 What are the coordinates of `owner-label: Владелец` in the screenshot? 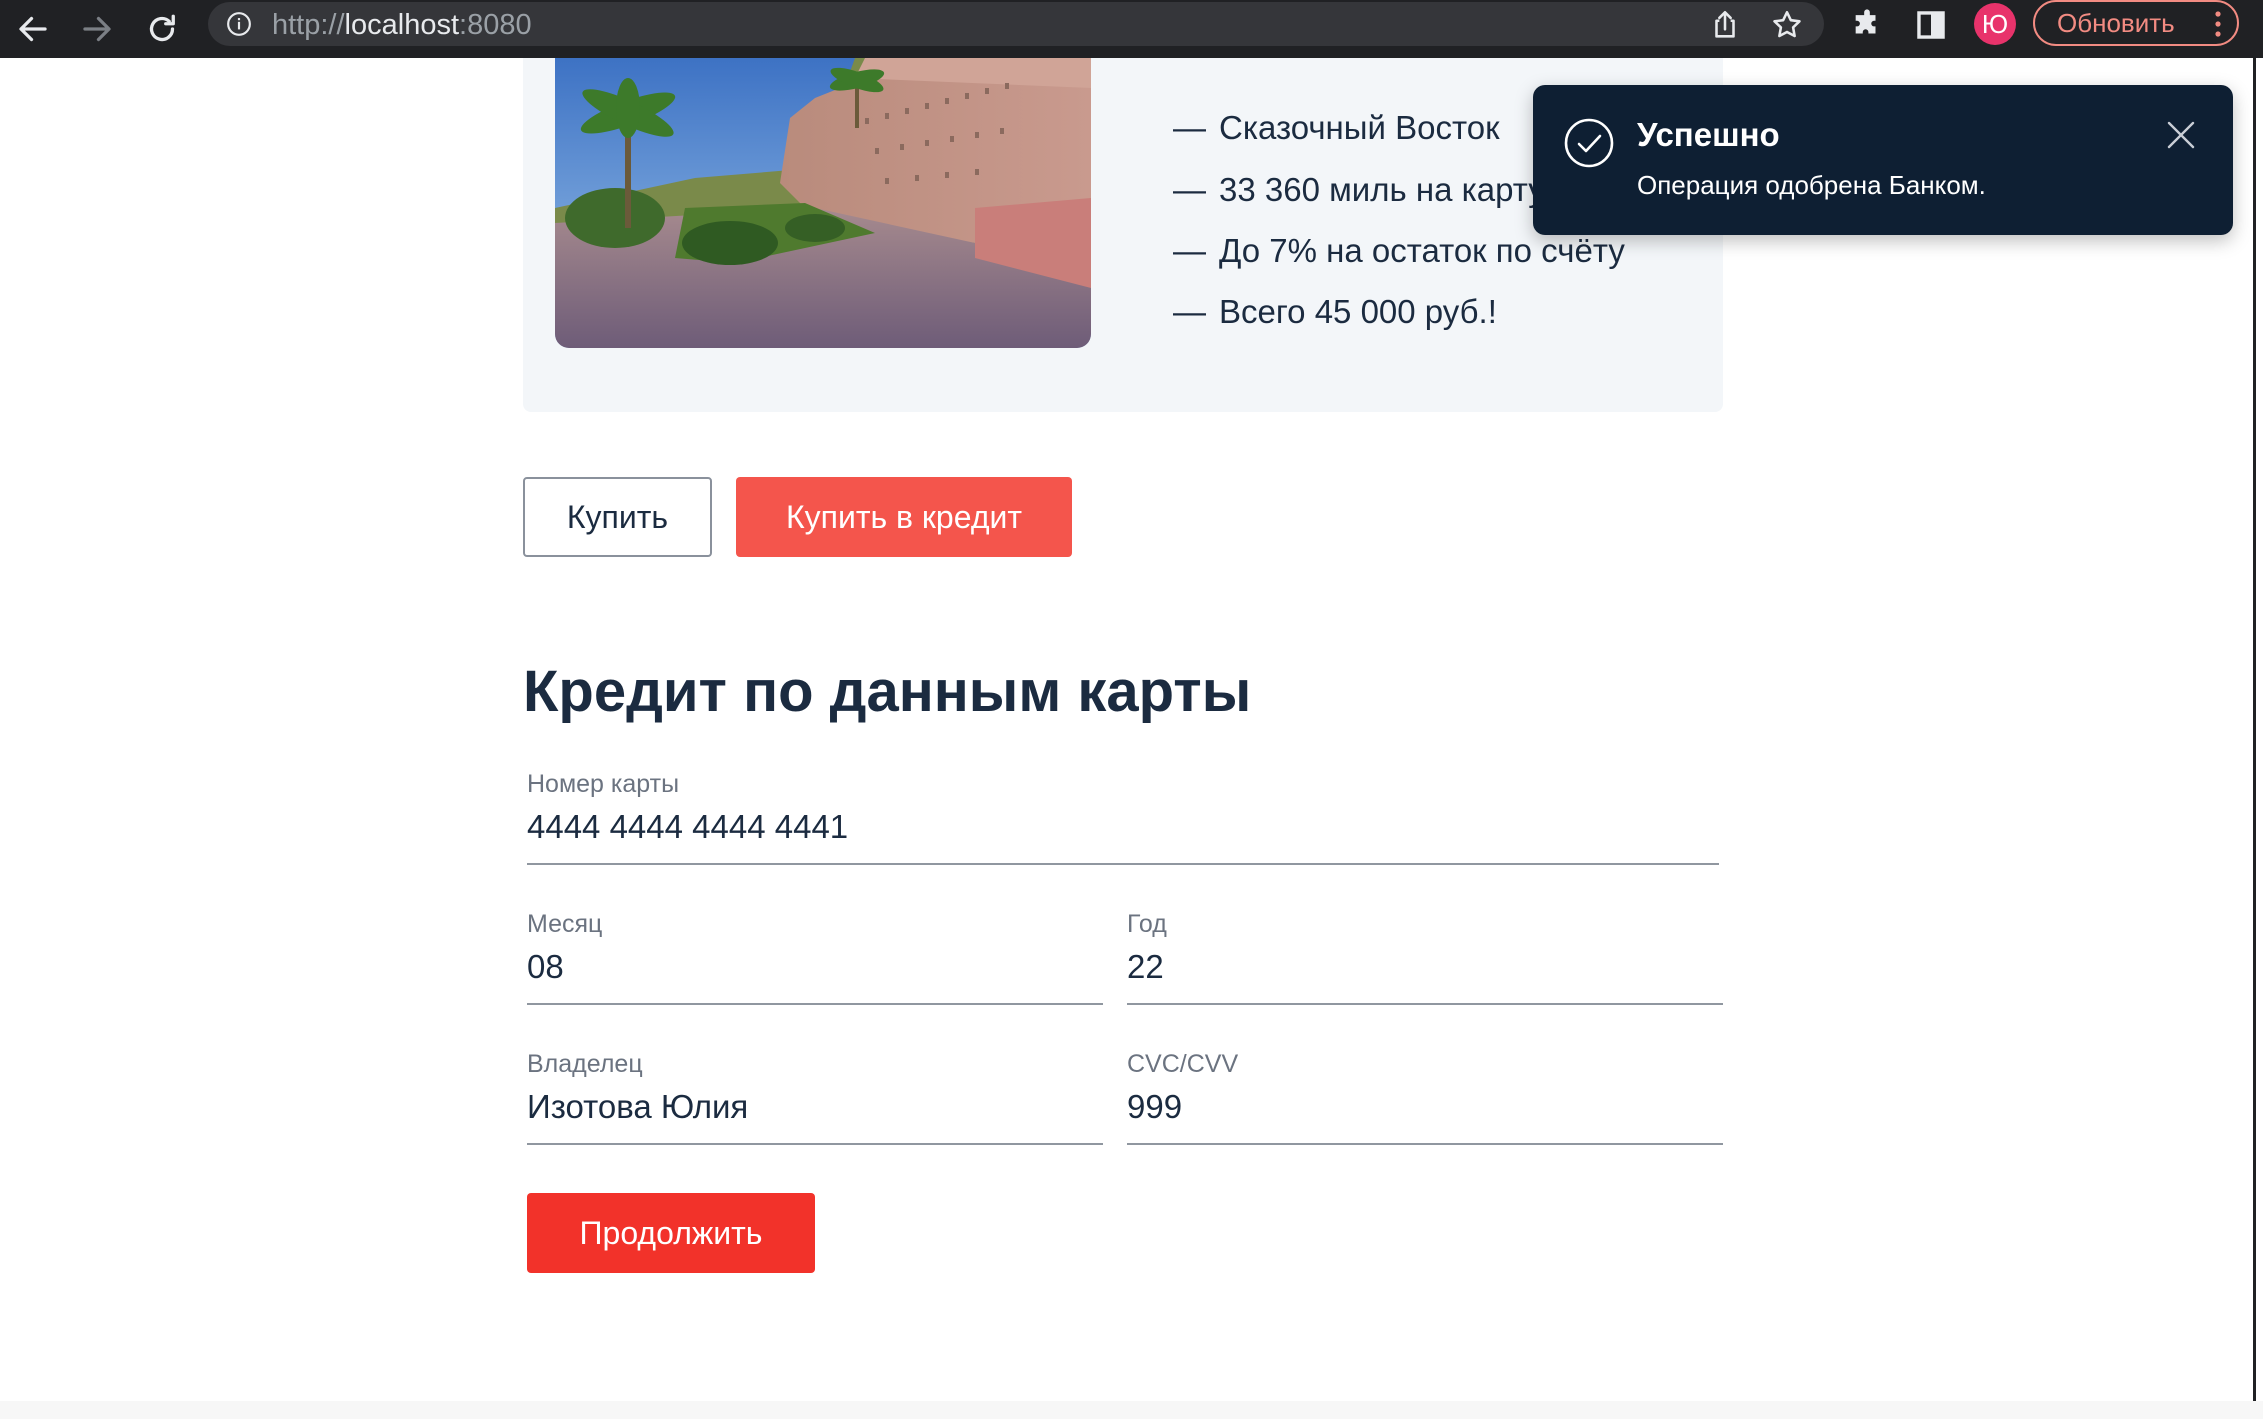 It's located at (585, 1064).